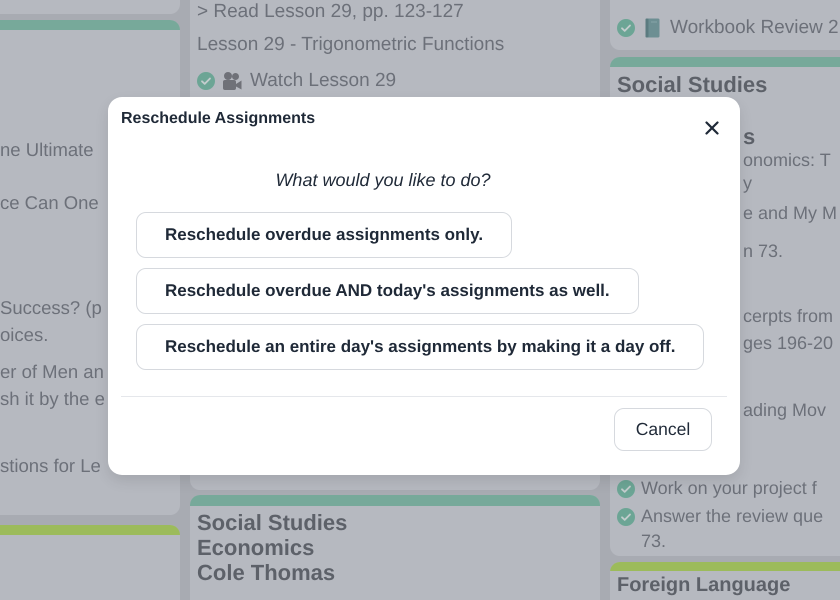 This screenshot has width=840, height=600. Describe the element at coordinates (788, 343) in the screenshot. I see `note-text: ges 196-20` at that location.